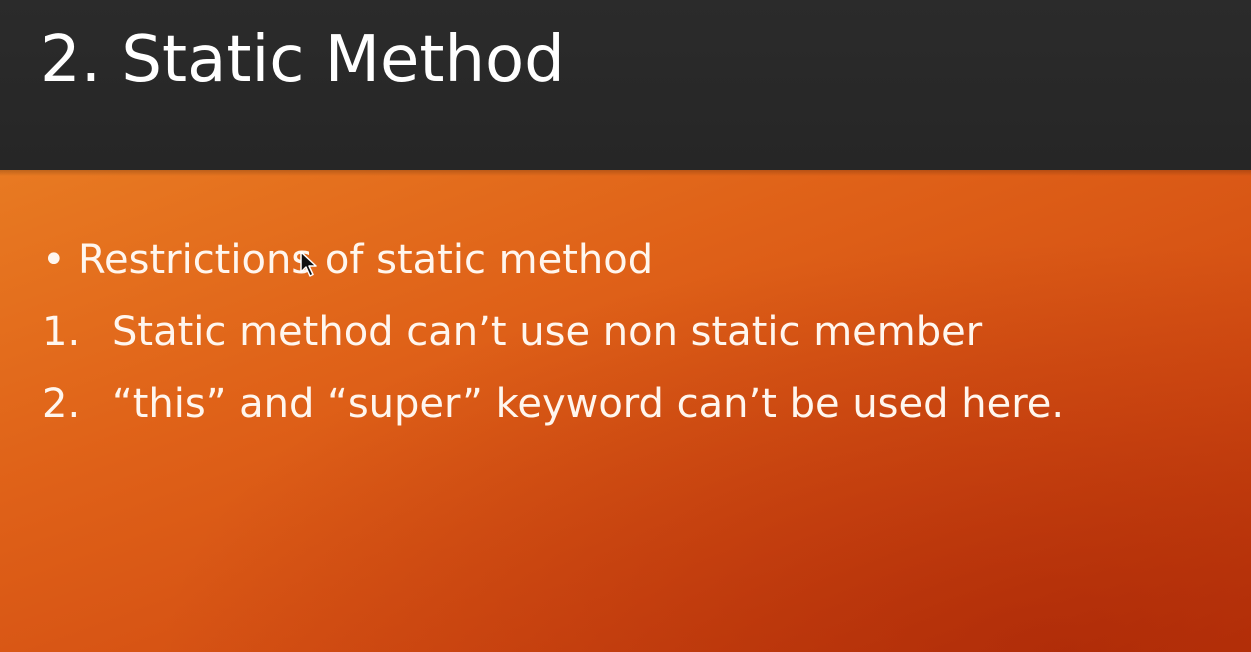 This screenshot has height=652, width=1251. Describe the element at coordinates (302, 60) in the screenshot. I see `slide-title: 2. Static Method` at that location.